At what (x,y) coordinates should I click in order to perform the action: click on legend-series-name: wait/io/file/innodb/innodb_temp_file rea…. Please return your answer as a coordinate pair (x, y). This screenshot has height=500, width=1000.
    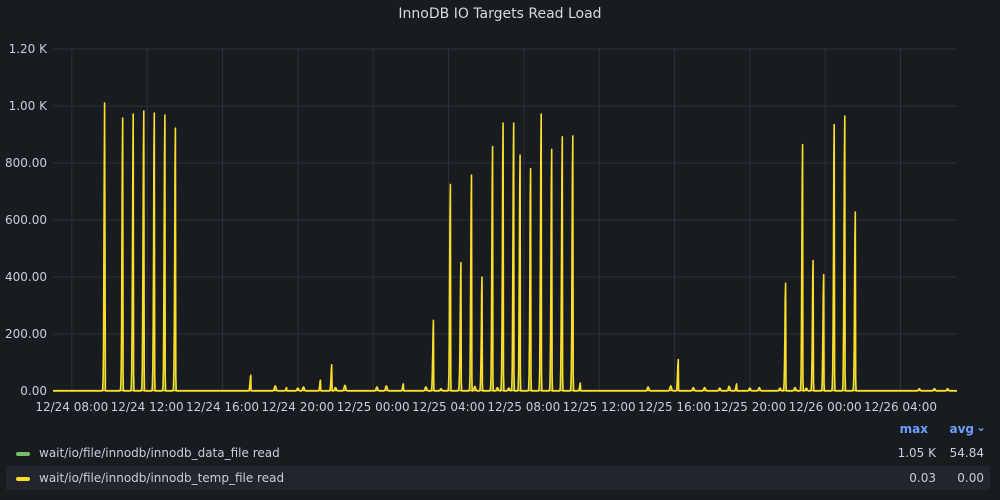
    Looking at the image, I should click on (161, 478).